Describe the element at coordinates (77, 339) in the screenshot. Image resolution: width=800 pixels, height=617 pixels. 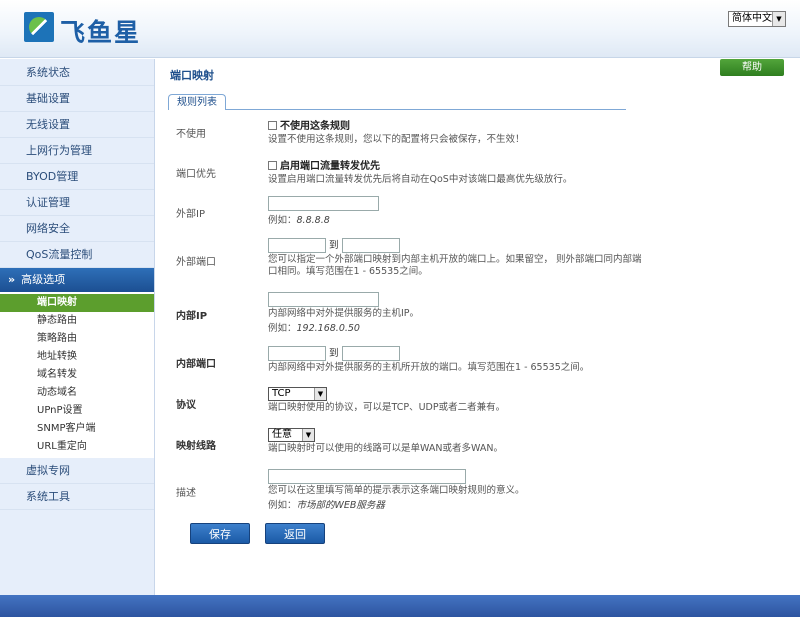
I see `submenu-item-policy-route: 策略路由` at that location.